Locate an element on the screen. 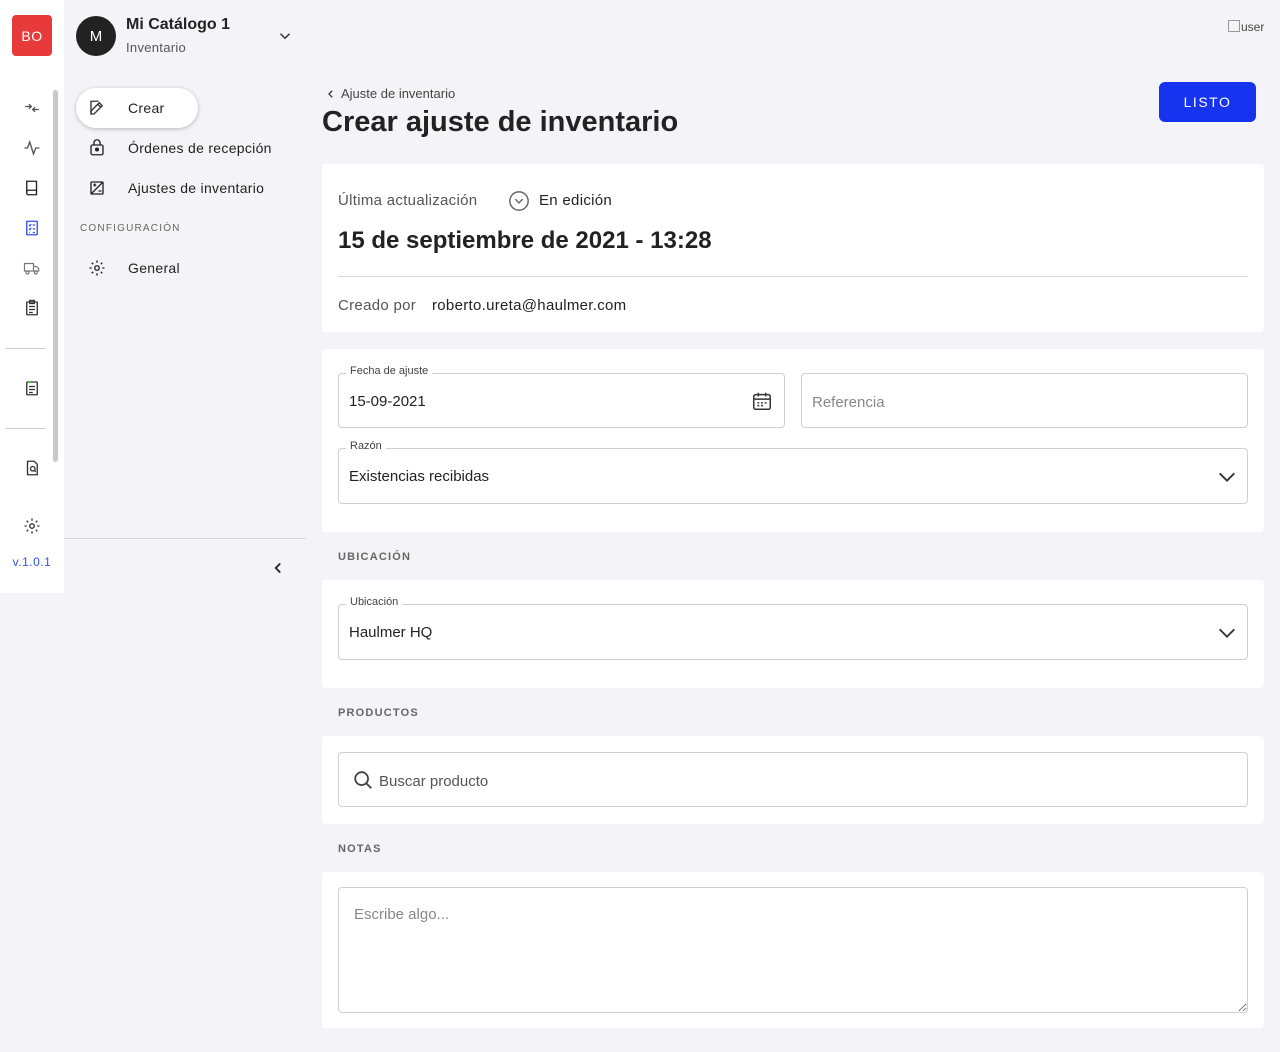 This screenshot has height=1052, width=1280. notes-card is located at coordinates (793, 950).